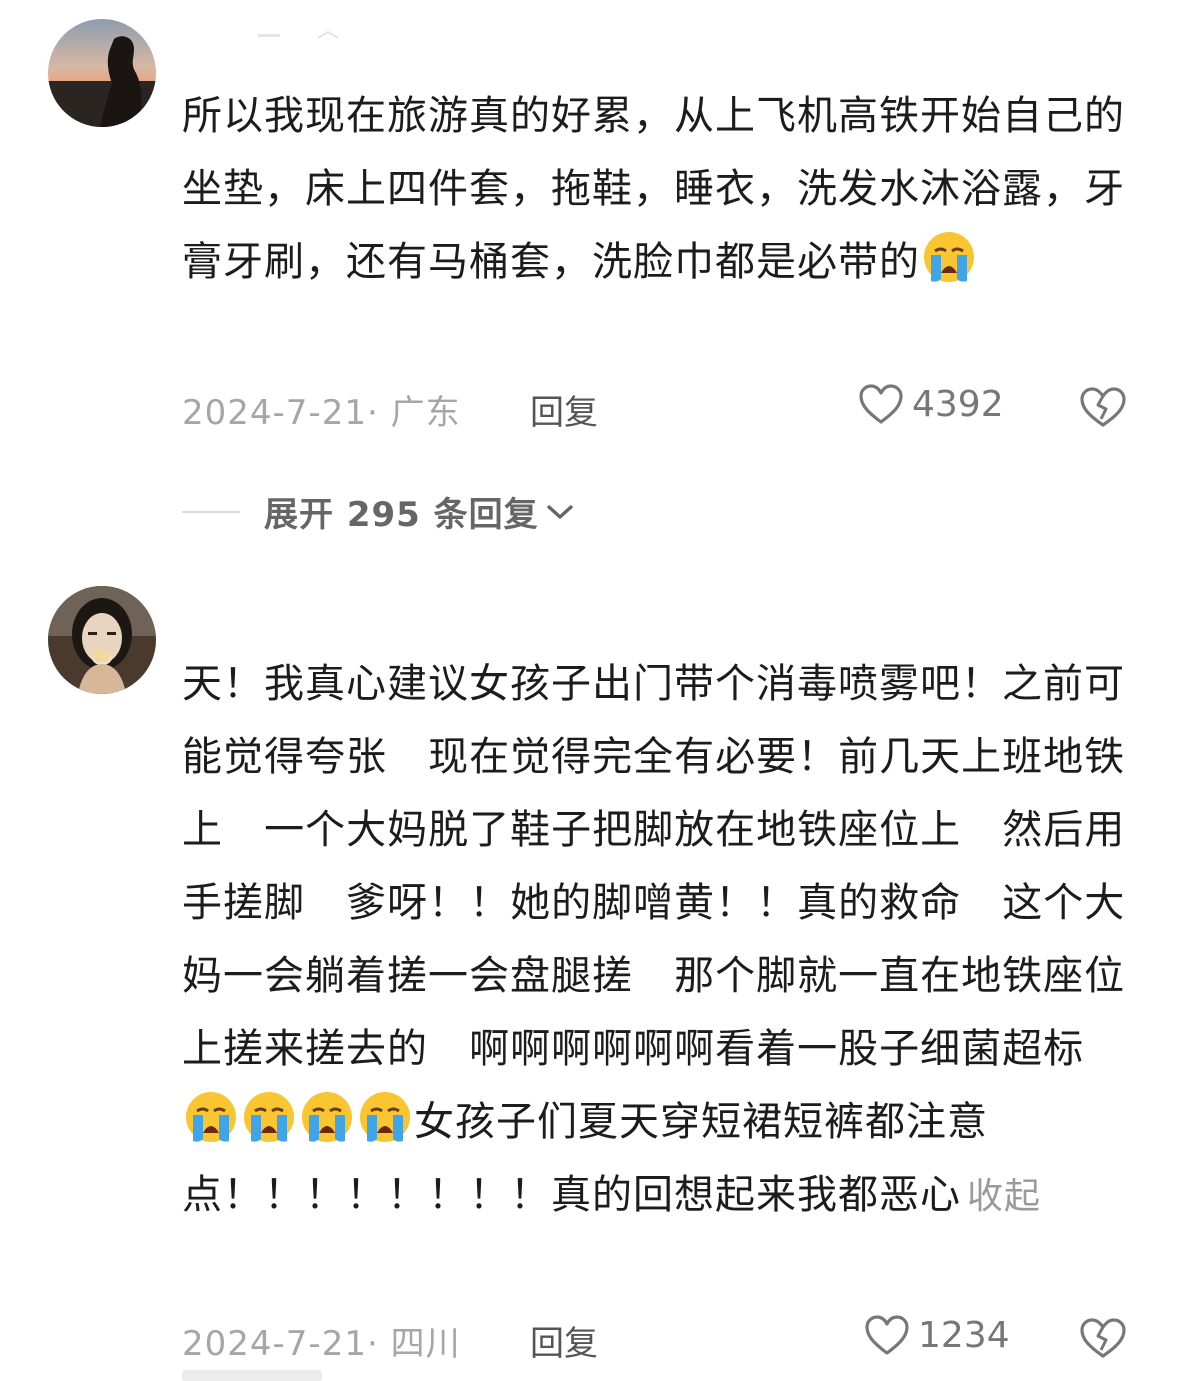 This screenshot has width=1179, height=1381. I want to click on expand-replies-label: 展开 295 条回复, so click(401, 515).